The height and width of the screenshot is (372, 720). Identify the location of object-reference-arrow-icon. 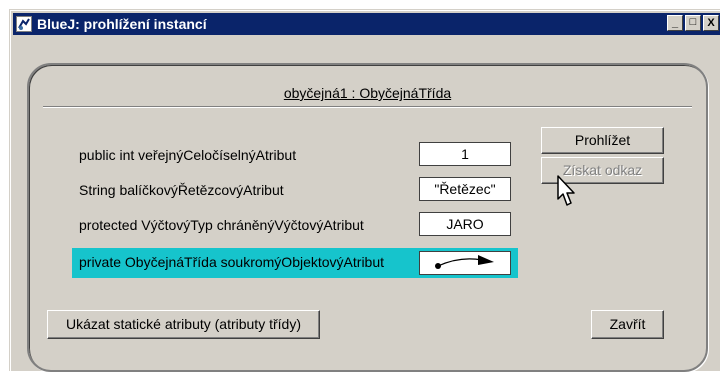
(464, 262).